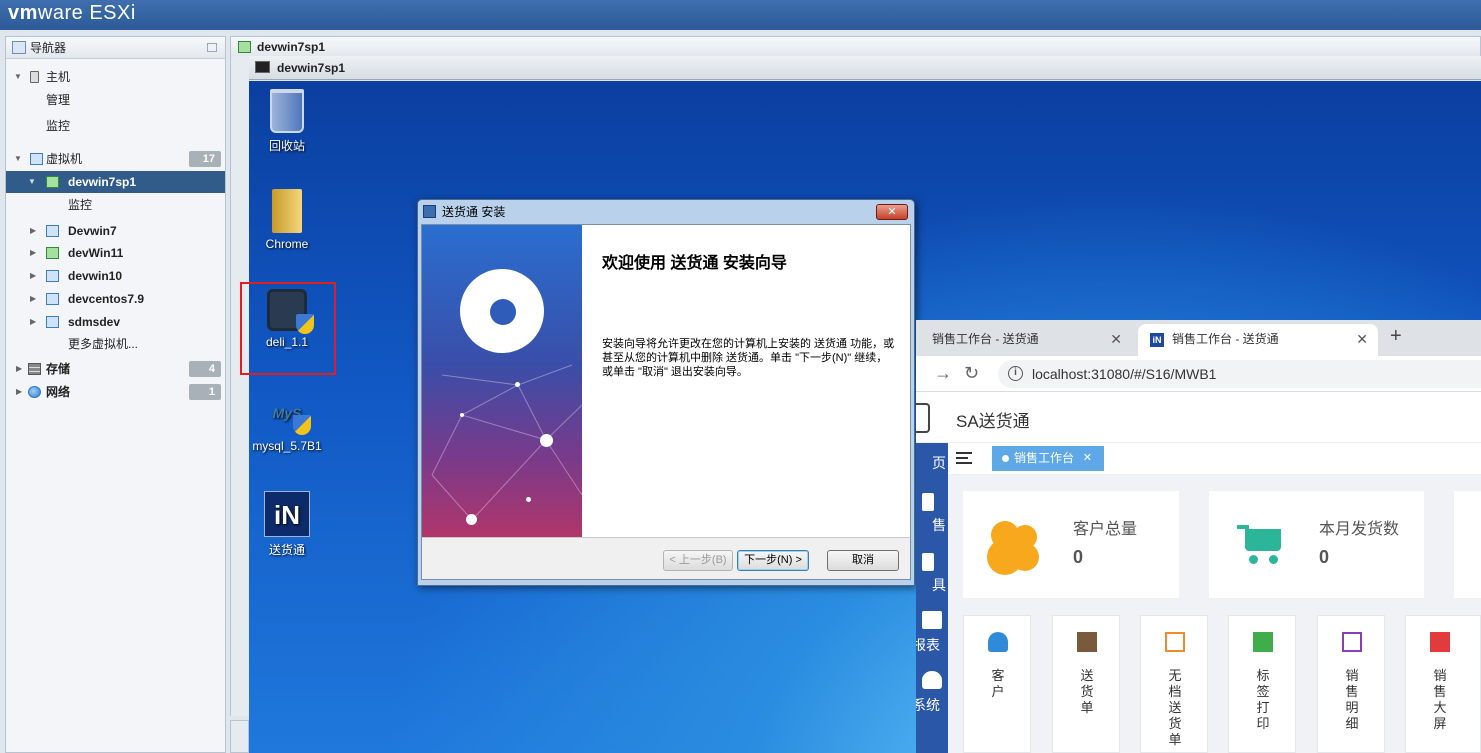 This screenshot has width=1481, height=753. I want to click on dialog-footer: < 上一步(B) 下一步(N) > 取消, so click(666, 558).